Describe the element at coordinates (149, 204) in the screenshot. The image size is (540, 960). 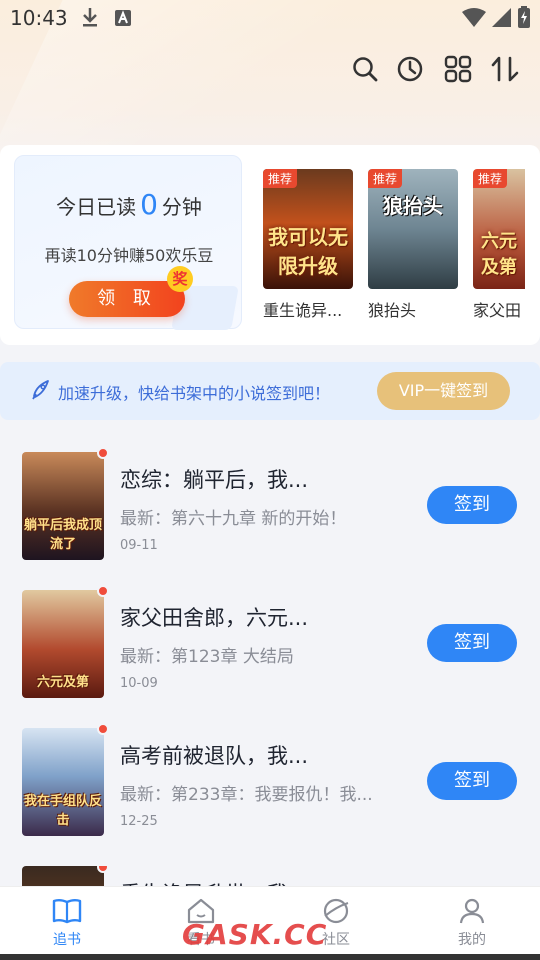
I see `reading-minutes: 0` at that location.